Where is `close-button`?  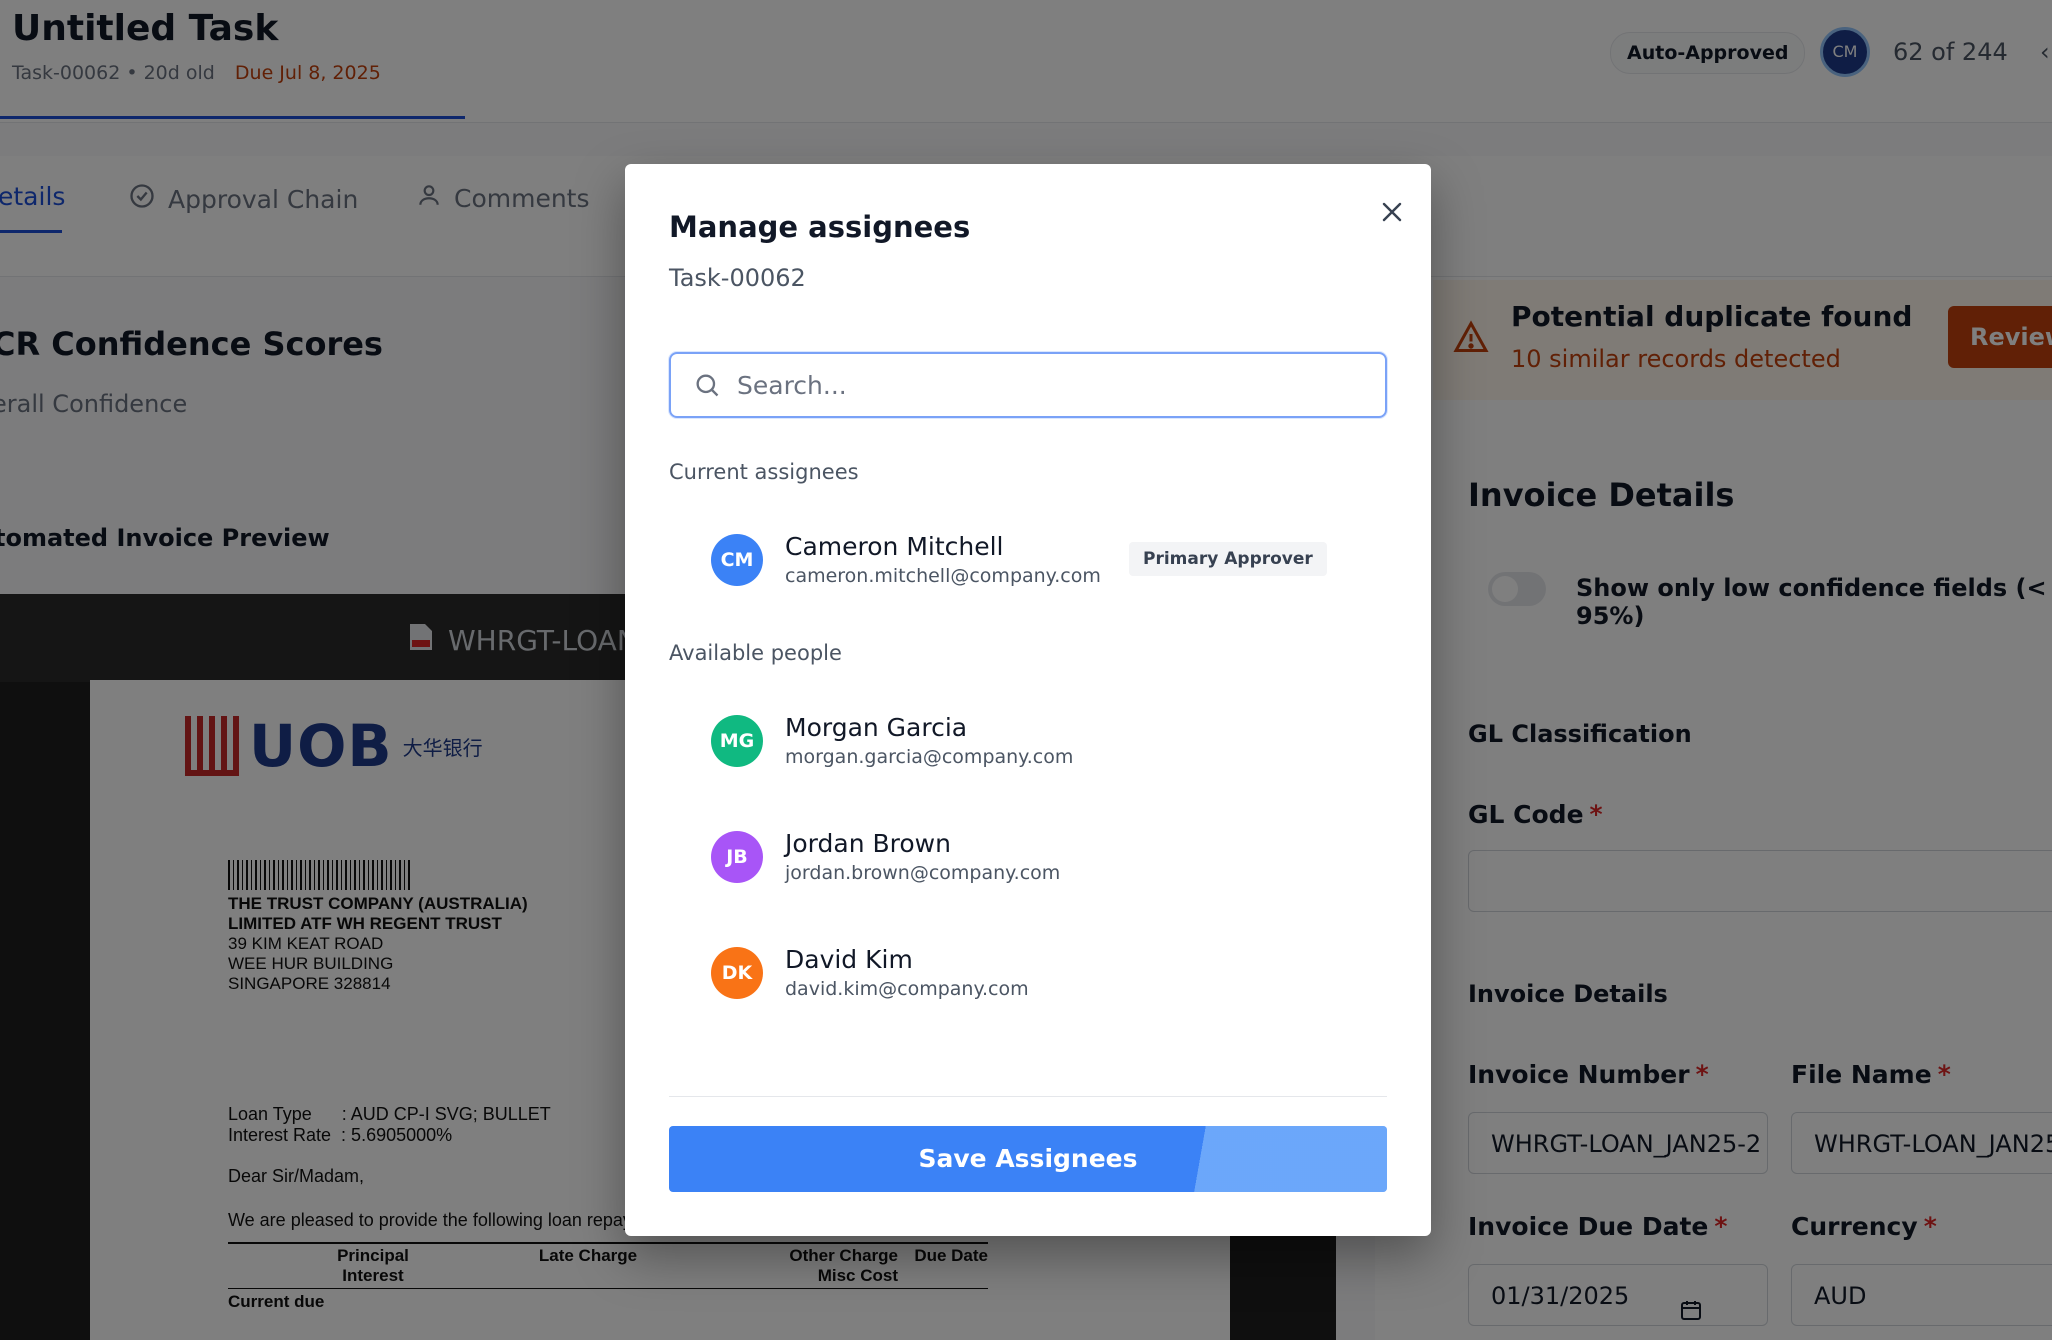
close-button is located at coordinates (1392, 214).